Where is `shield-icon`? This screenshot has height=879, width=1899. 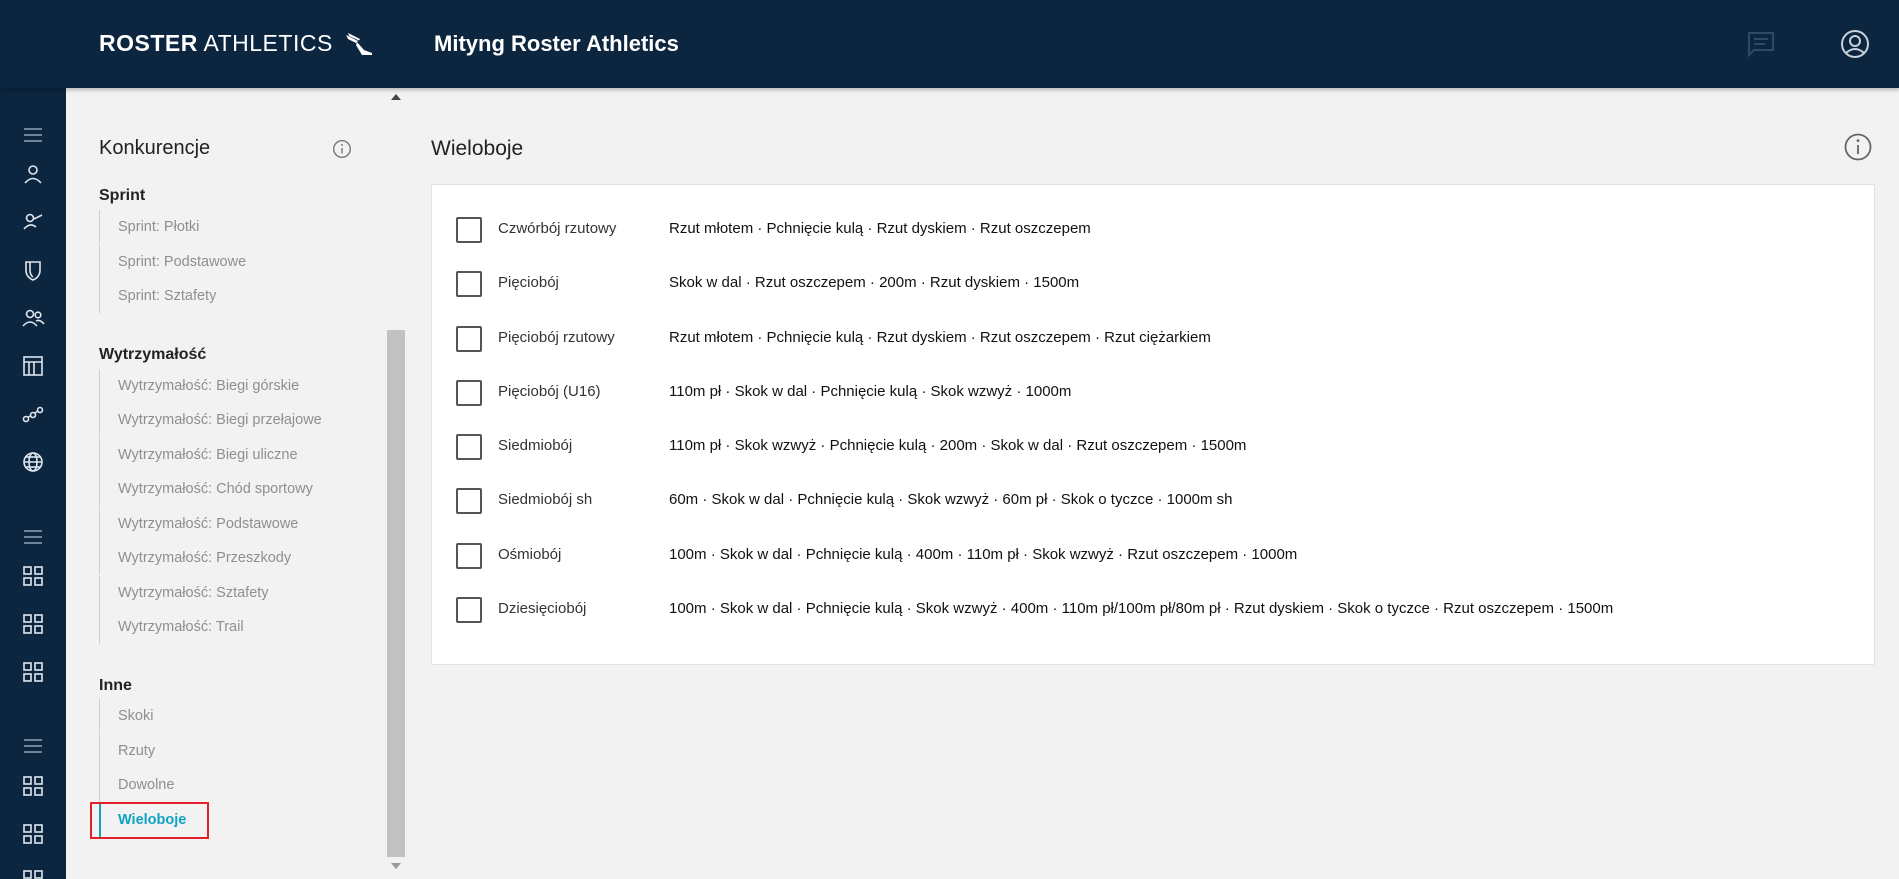
shield-icon is located at coordinates (33, 270).